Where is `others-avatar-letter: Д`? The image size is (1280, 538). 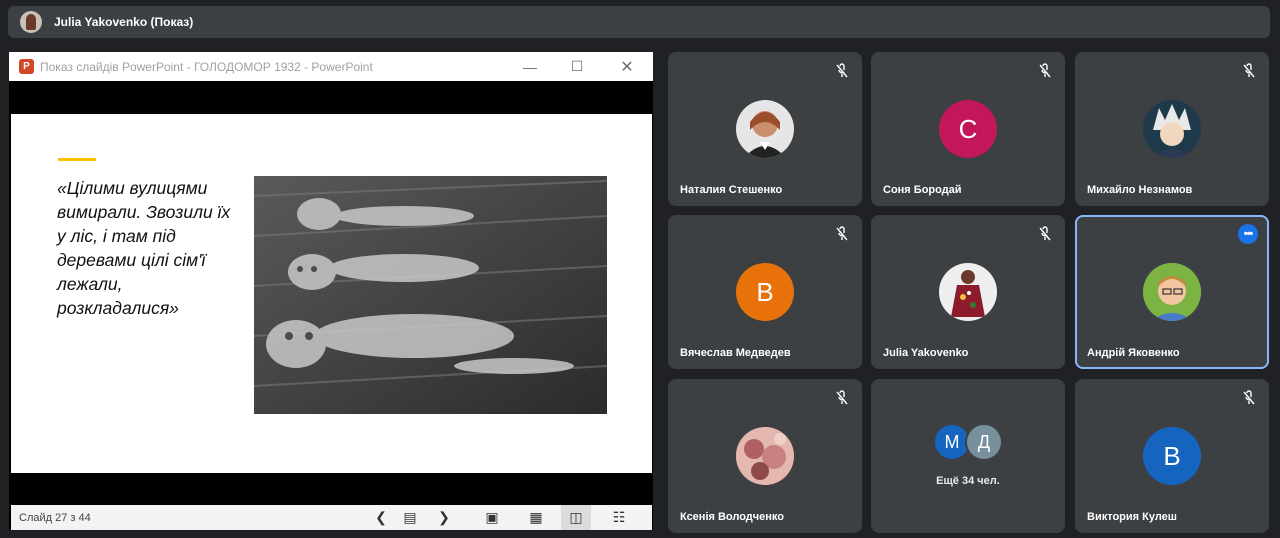 others-avatar-letter: Д is located at coordinates (984, 442).